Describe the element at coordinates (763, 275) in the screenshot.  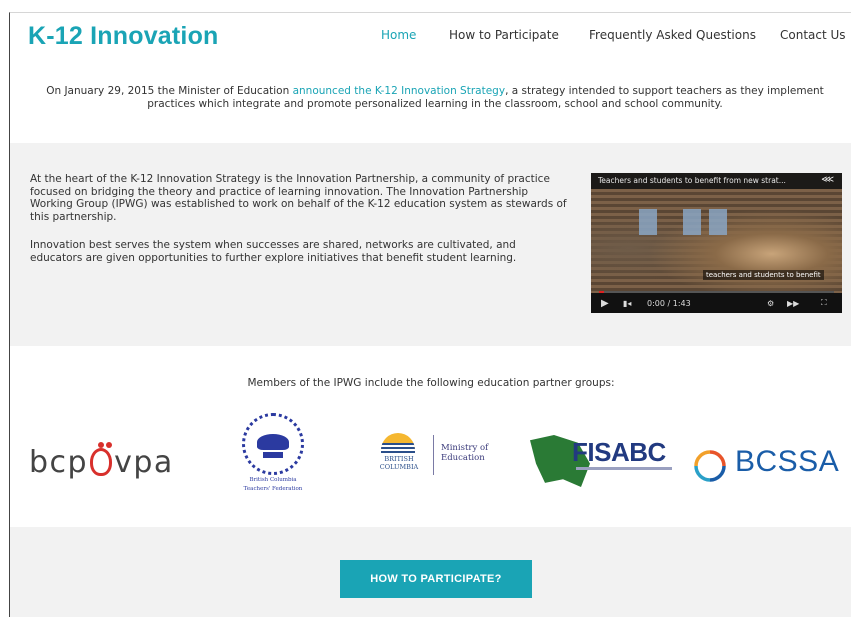
I see `video-caption: teachers and students to benefit` at that location.